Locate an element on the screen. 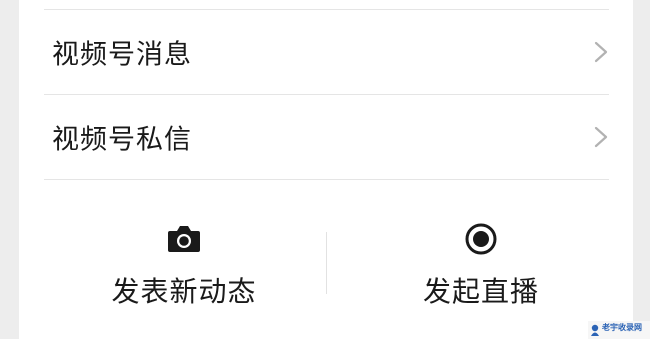 The image size is (650, 339). live-record-icon is located at coordinates (481, 239).